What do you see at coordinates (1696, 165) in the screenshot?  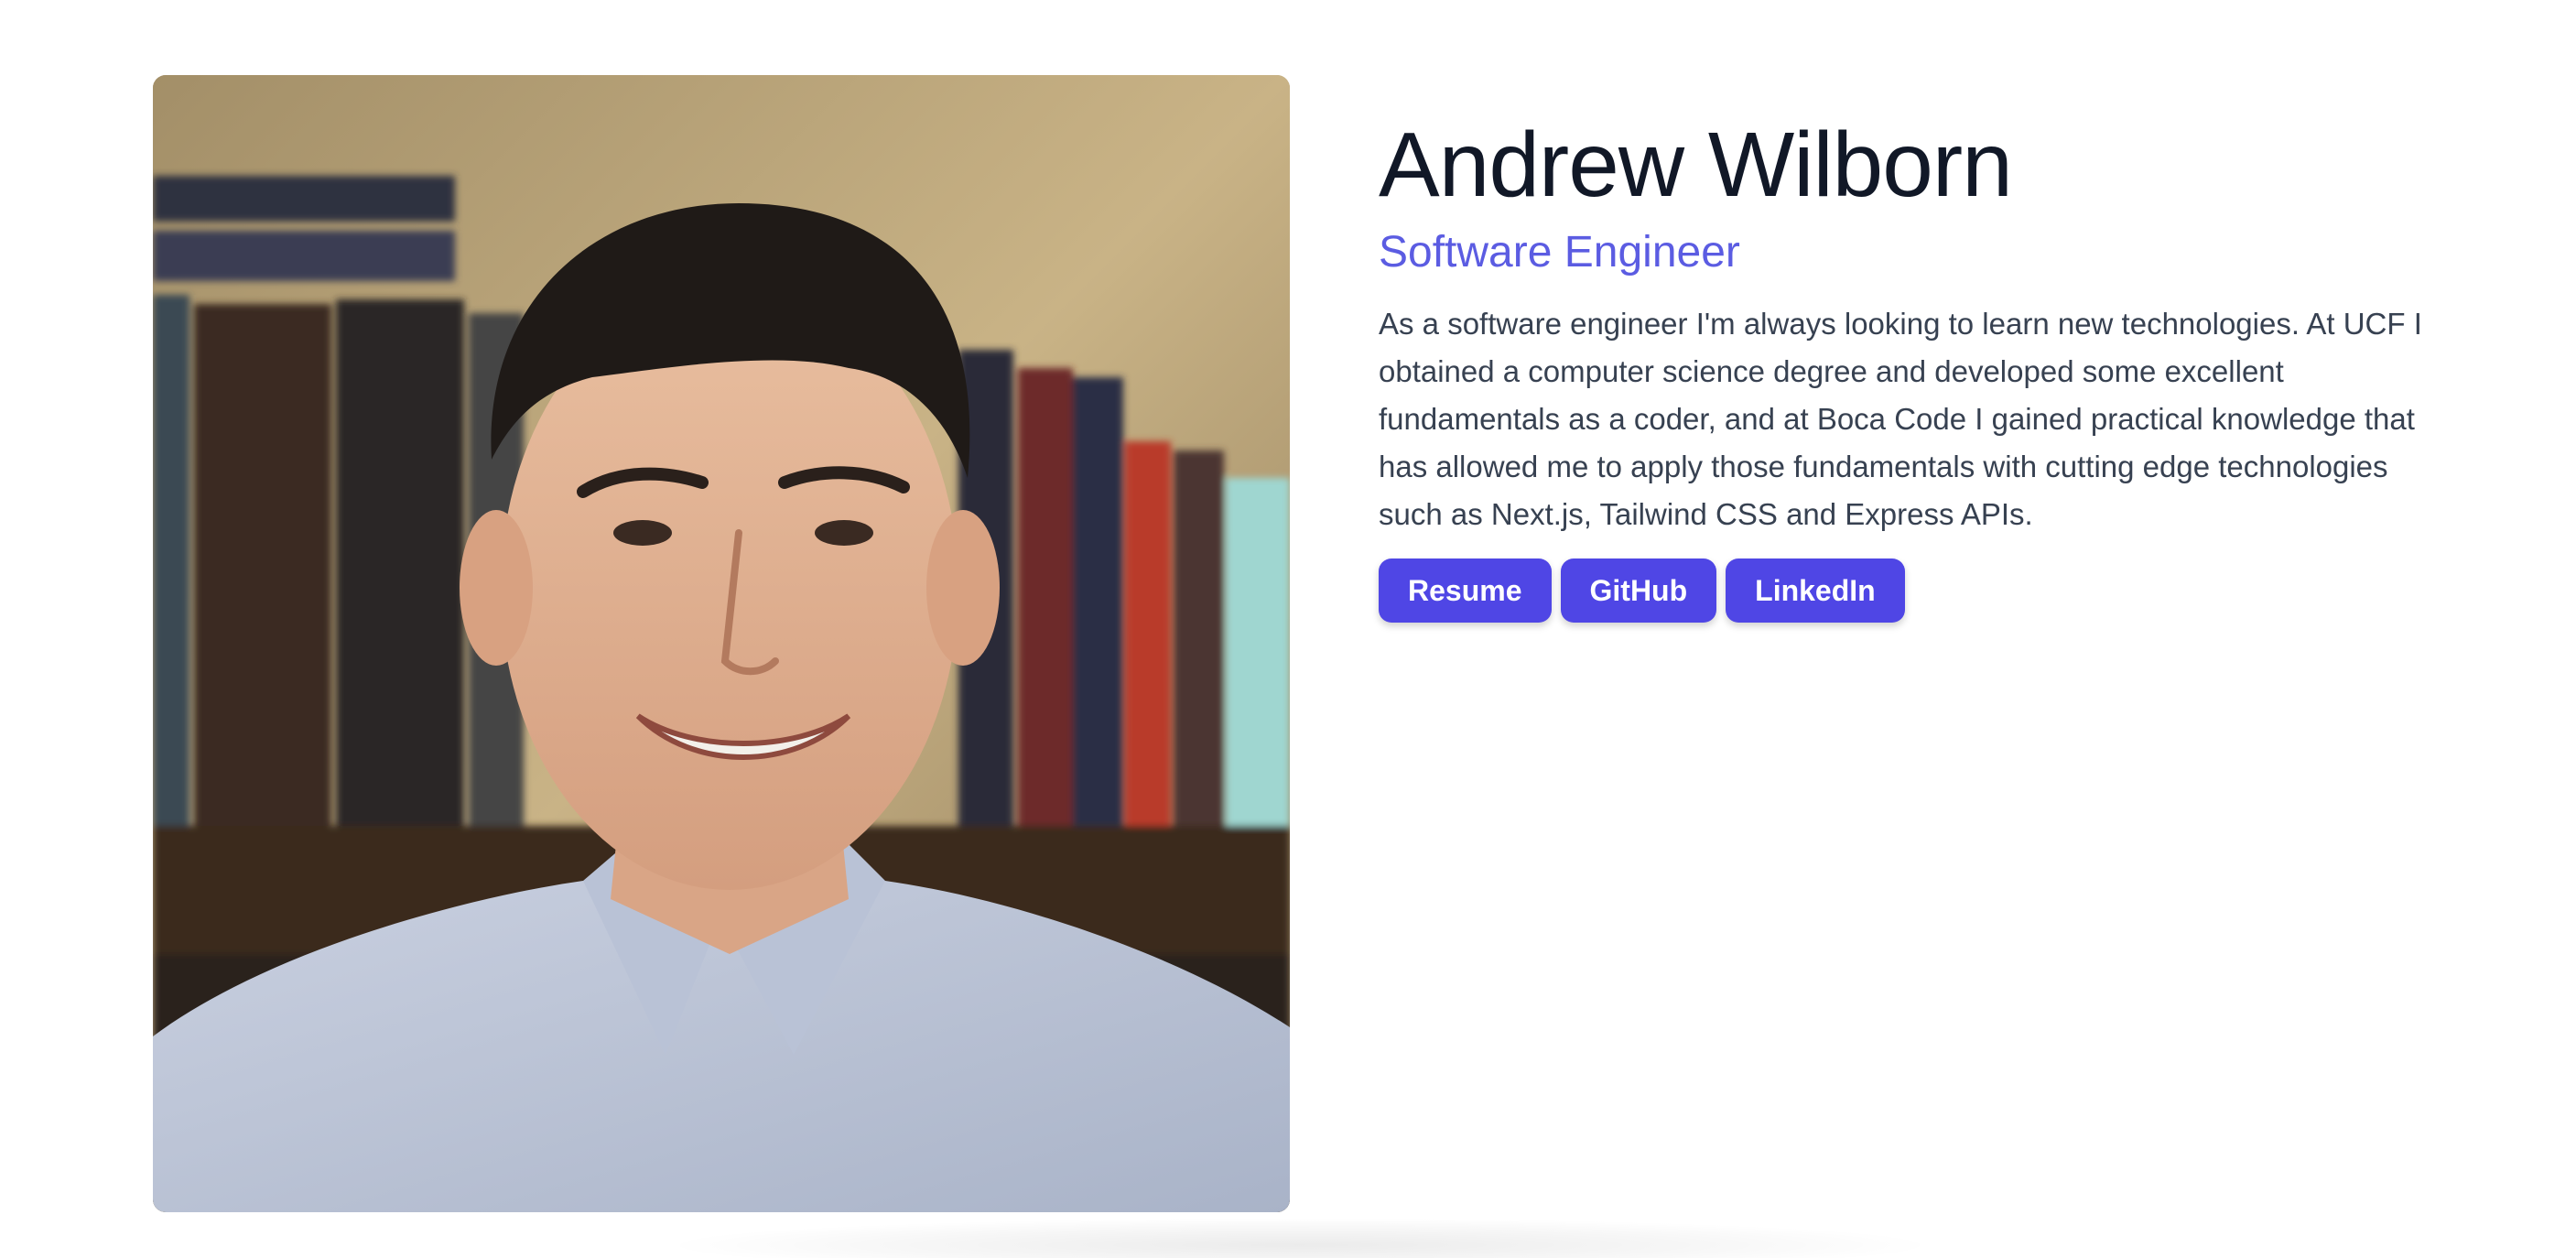 I see `profile-name: Andrew Wilborn` at bounding box center [1696, 165].